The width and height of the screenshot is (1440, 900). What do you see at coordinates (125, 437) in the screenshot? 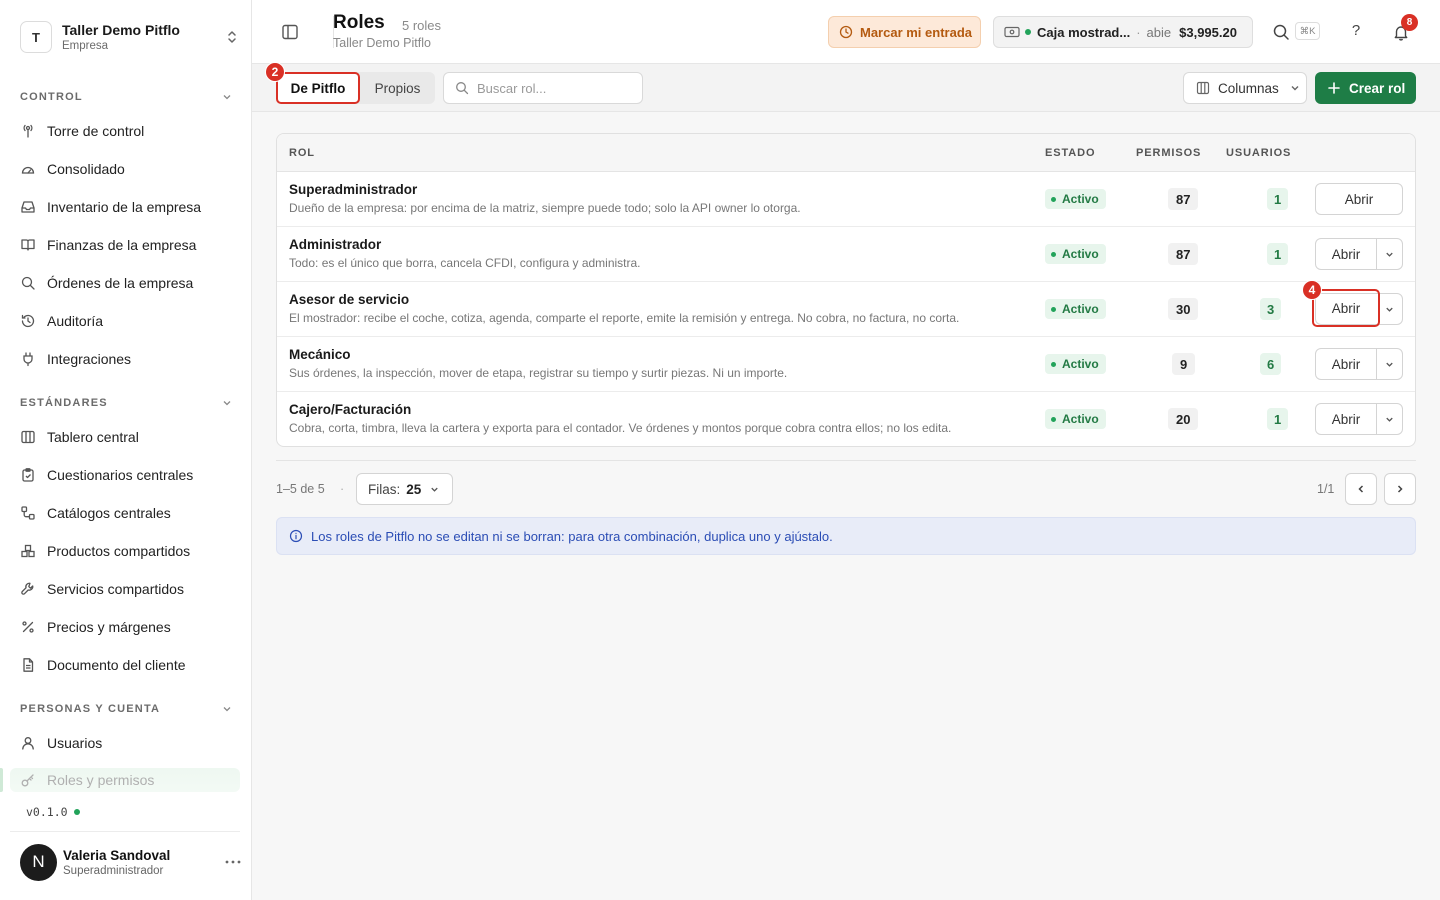
I see `sidebar-item-tablero-central: Tablero central` at bounding box center [125, 437].